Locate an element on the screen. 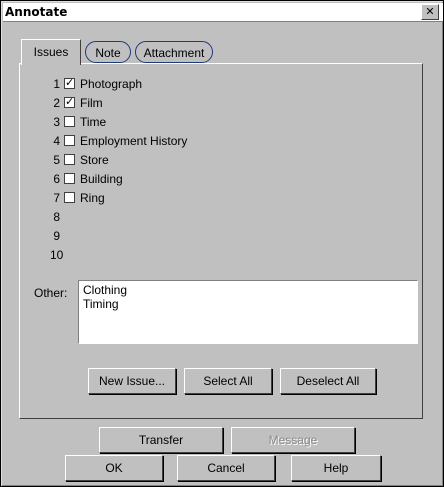 Image resolution: width=444 pixels, height=487 pixels. tab-note: Note is located at coordinates (108, 52).